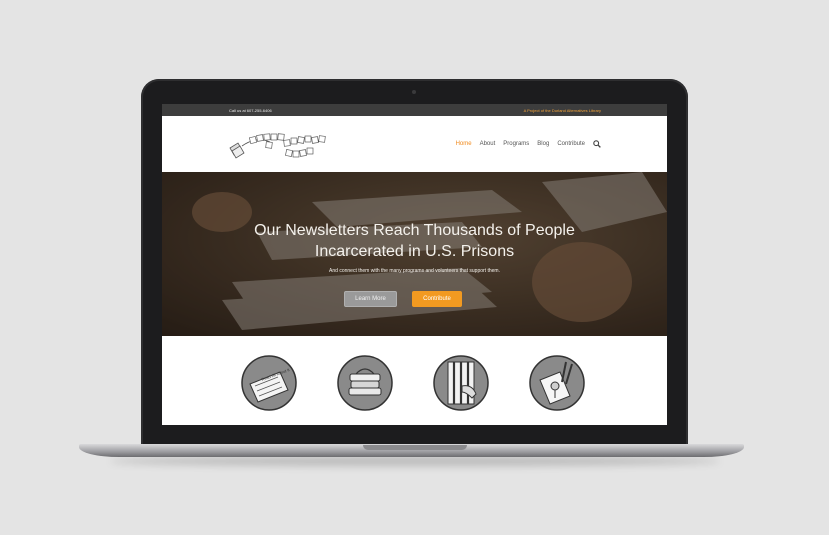 The image size is (829, 535). I want to click on newspaper-icon: Read All About It, so click(269, 383).